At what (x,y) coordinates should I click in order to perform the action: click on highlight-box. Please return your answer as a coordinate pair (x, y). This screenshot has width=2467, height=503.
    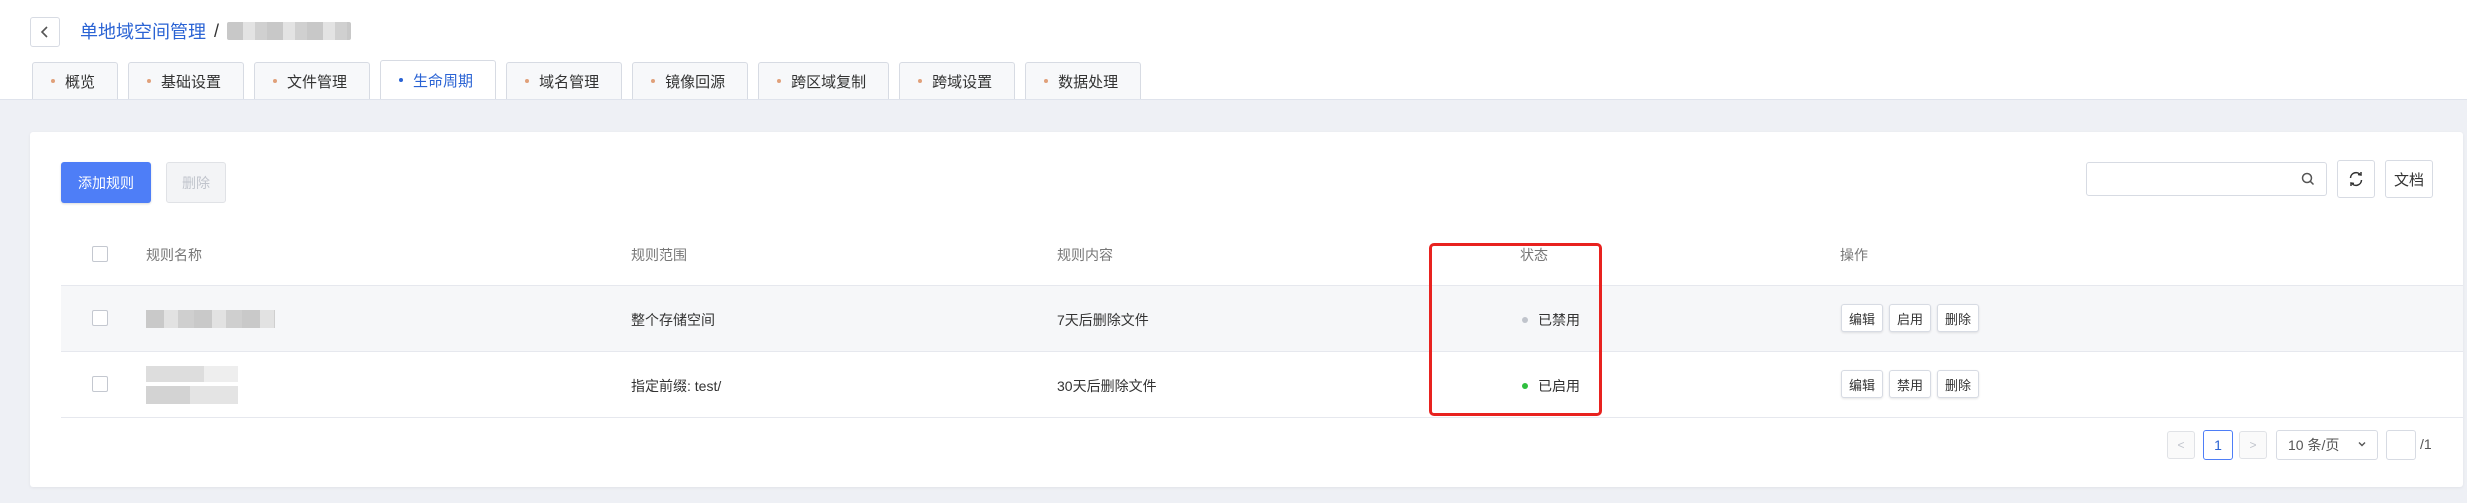
    Looking at the image, I should click on (1515, 329).